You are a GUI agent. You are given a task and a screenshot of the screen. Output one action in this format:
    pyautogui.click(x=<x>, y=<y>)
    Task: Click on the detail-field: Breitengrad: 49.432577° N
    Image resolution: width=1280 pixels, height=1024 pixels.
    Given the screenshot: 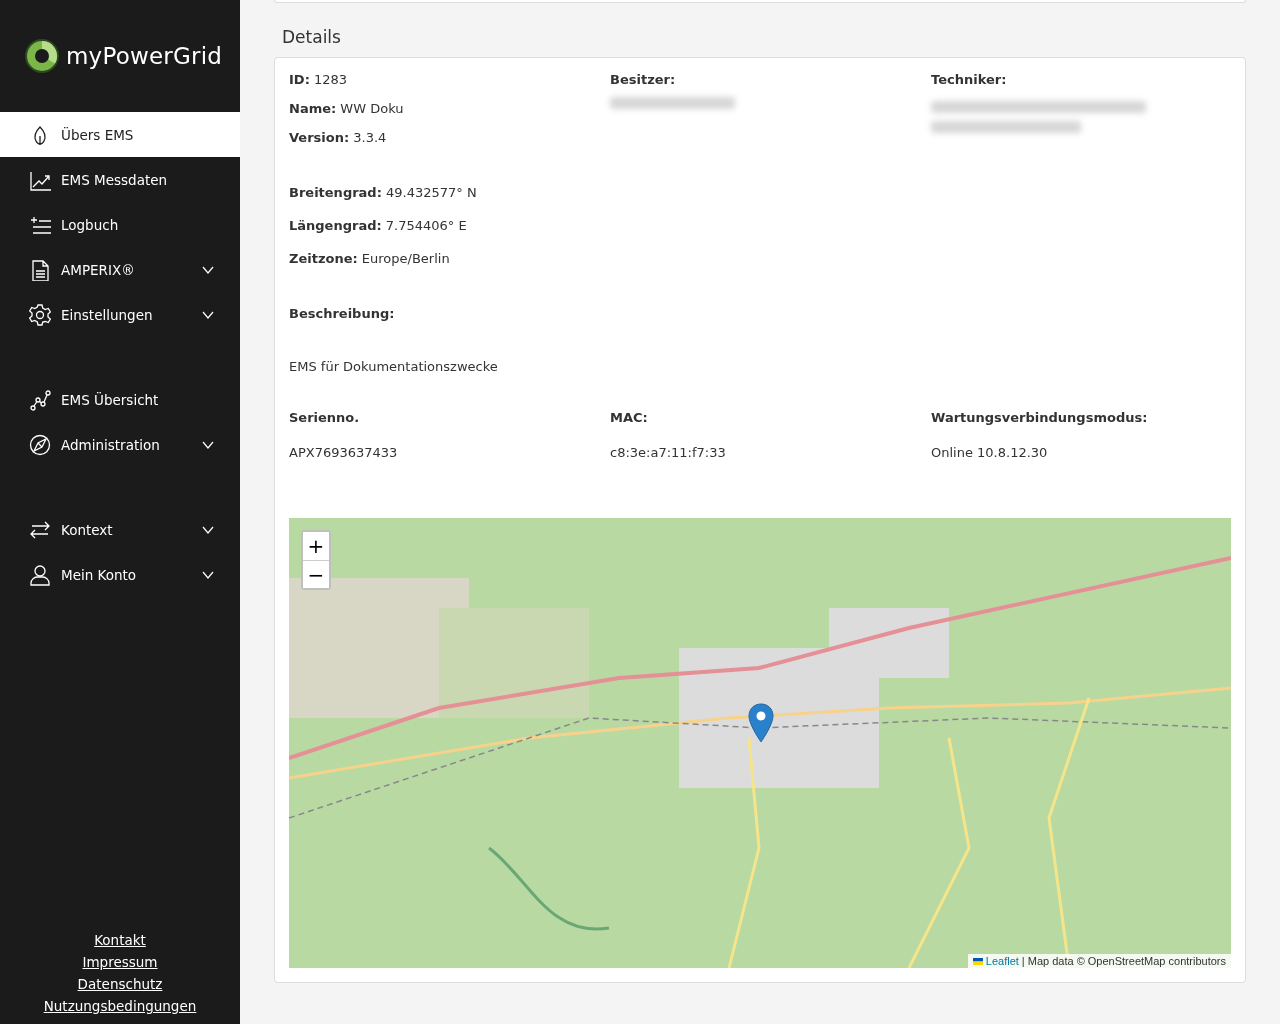 What is the action you would take?
    pyautogui.click(x=760, y=192)
    